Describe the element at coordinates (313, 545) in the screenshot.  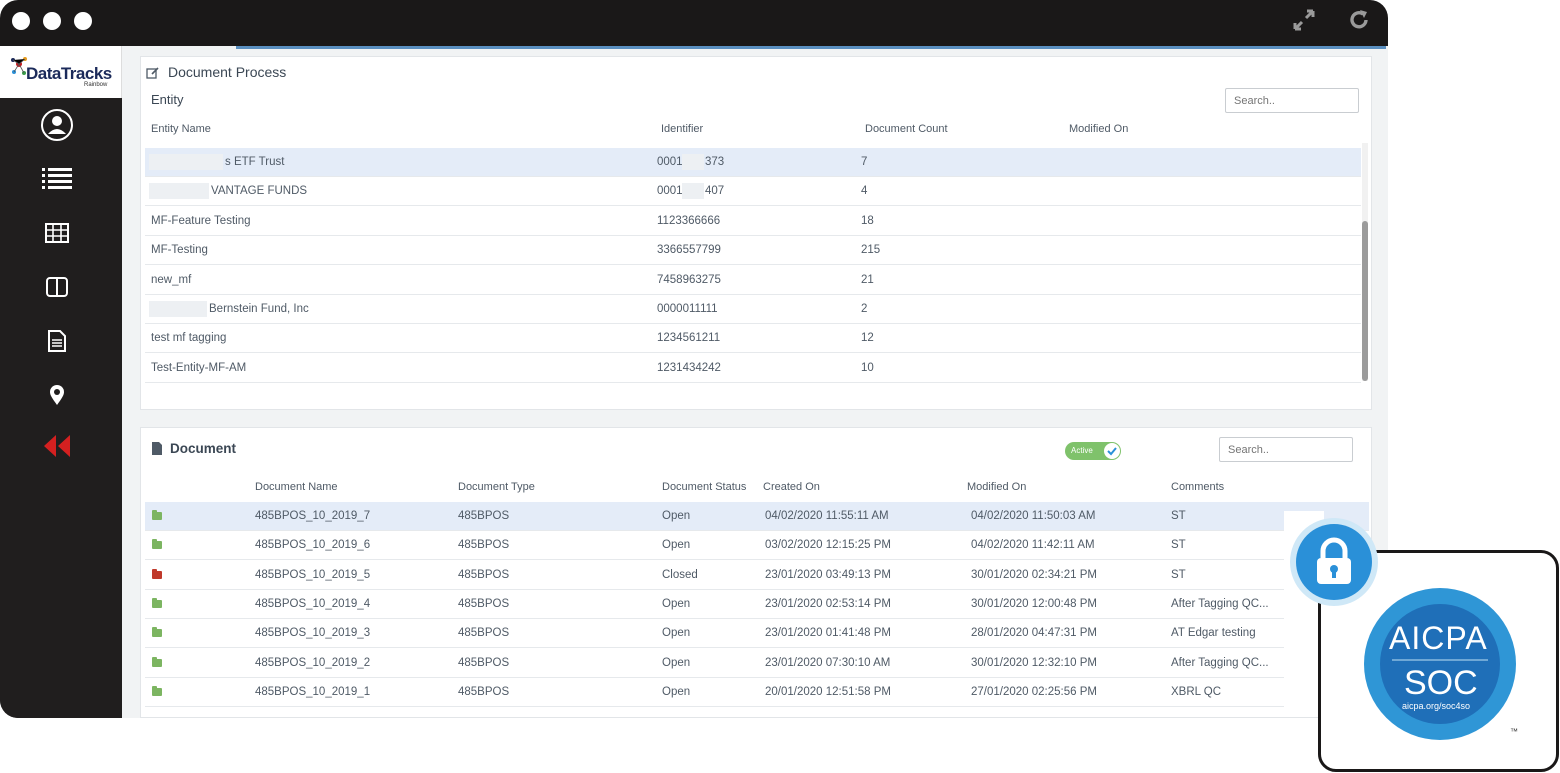
I see `document-cell-name: 485BPOS_10_2019_6` at that location.